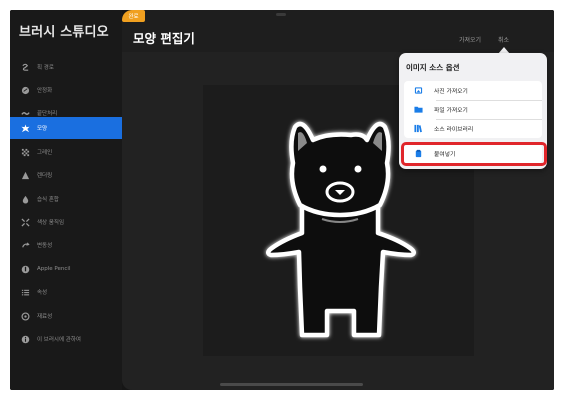  Describe the element at coordinates (51, 223) in the screenshot. I see `sidebar-item-label: 색상 움직임` at that location.